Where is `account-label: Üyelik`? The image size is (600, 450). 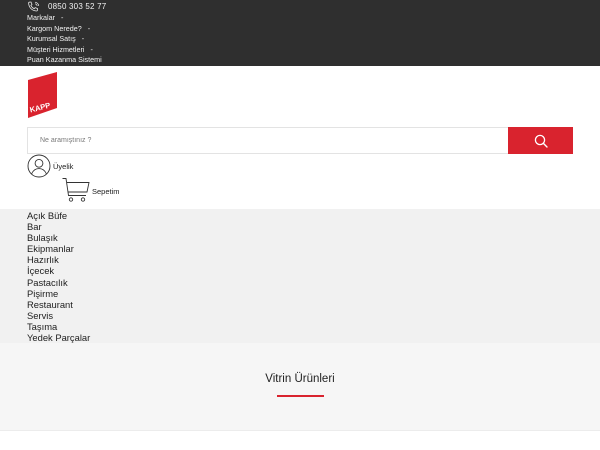 account-label: Üyelik is located at coordinates (63, 166).